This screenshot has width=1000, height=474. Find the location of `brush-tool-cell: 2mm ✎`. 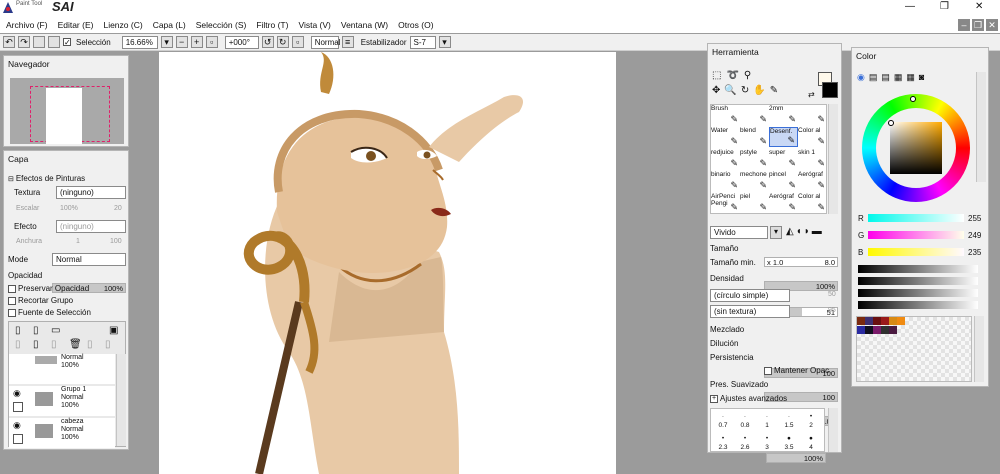

brush-tool-cell: 2mm ✎ is located at coordinates (783, 115).